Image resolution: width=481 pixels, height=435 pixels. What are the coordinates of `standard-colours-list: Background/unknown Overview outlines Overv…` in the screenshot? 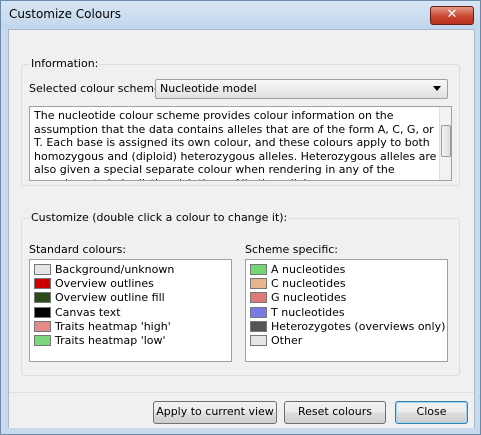 It's located at (130, 310).